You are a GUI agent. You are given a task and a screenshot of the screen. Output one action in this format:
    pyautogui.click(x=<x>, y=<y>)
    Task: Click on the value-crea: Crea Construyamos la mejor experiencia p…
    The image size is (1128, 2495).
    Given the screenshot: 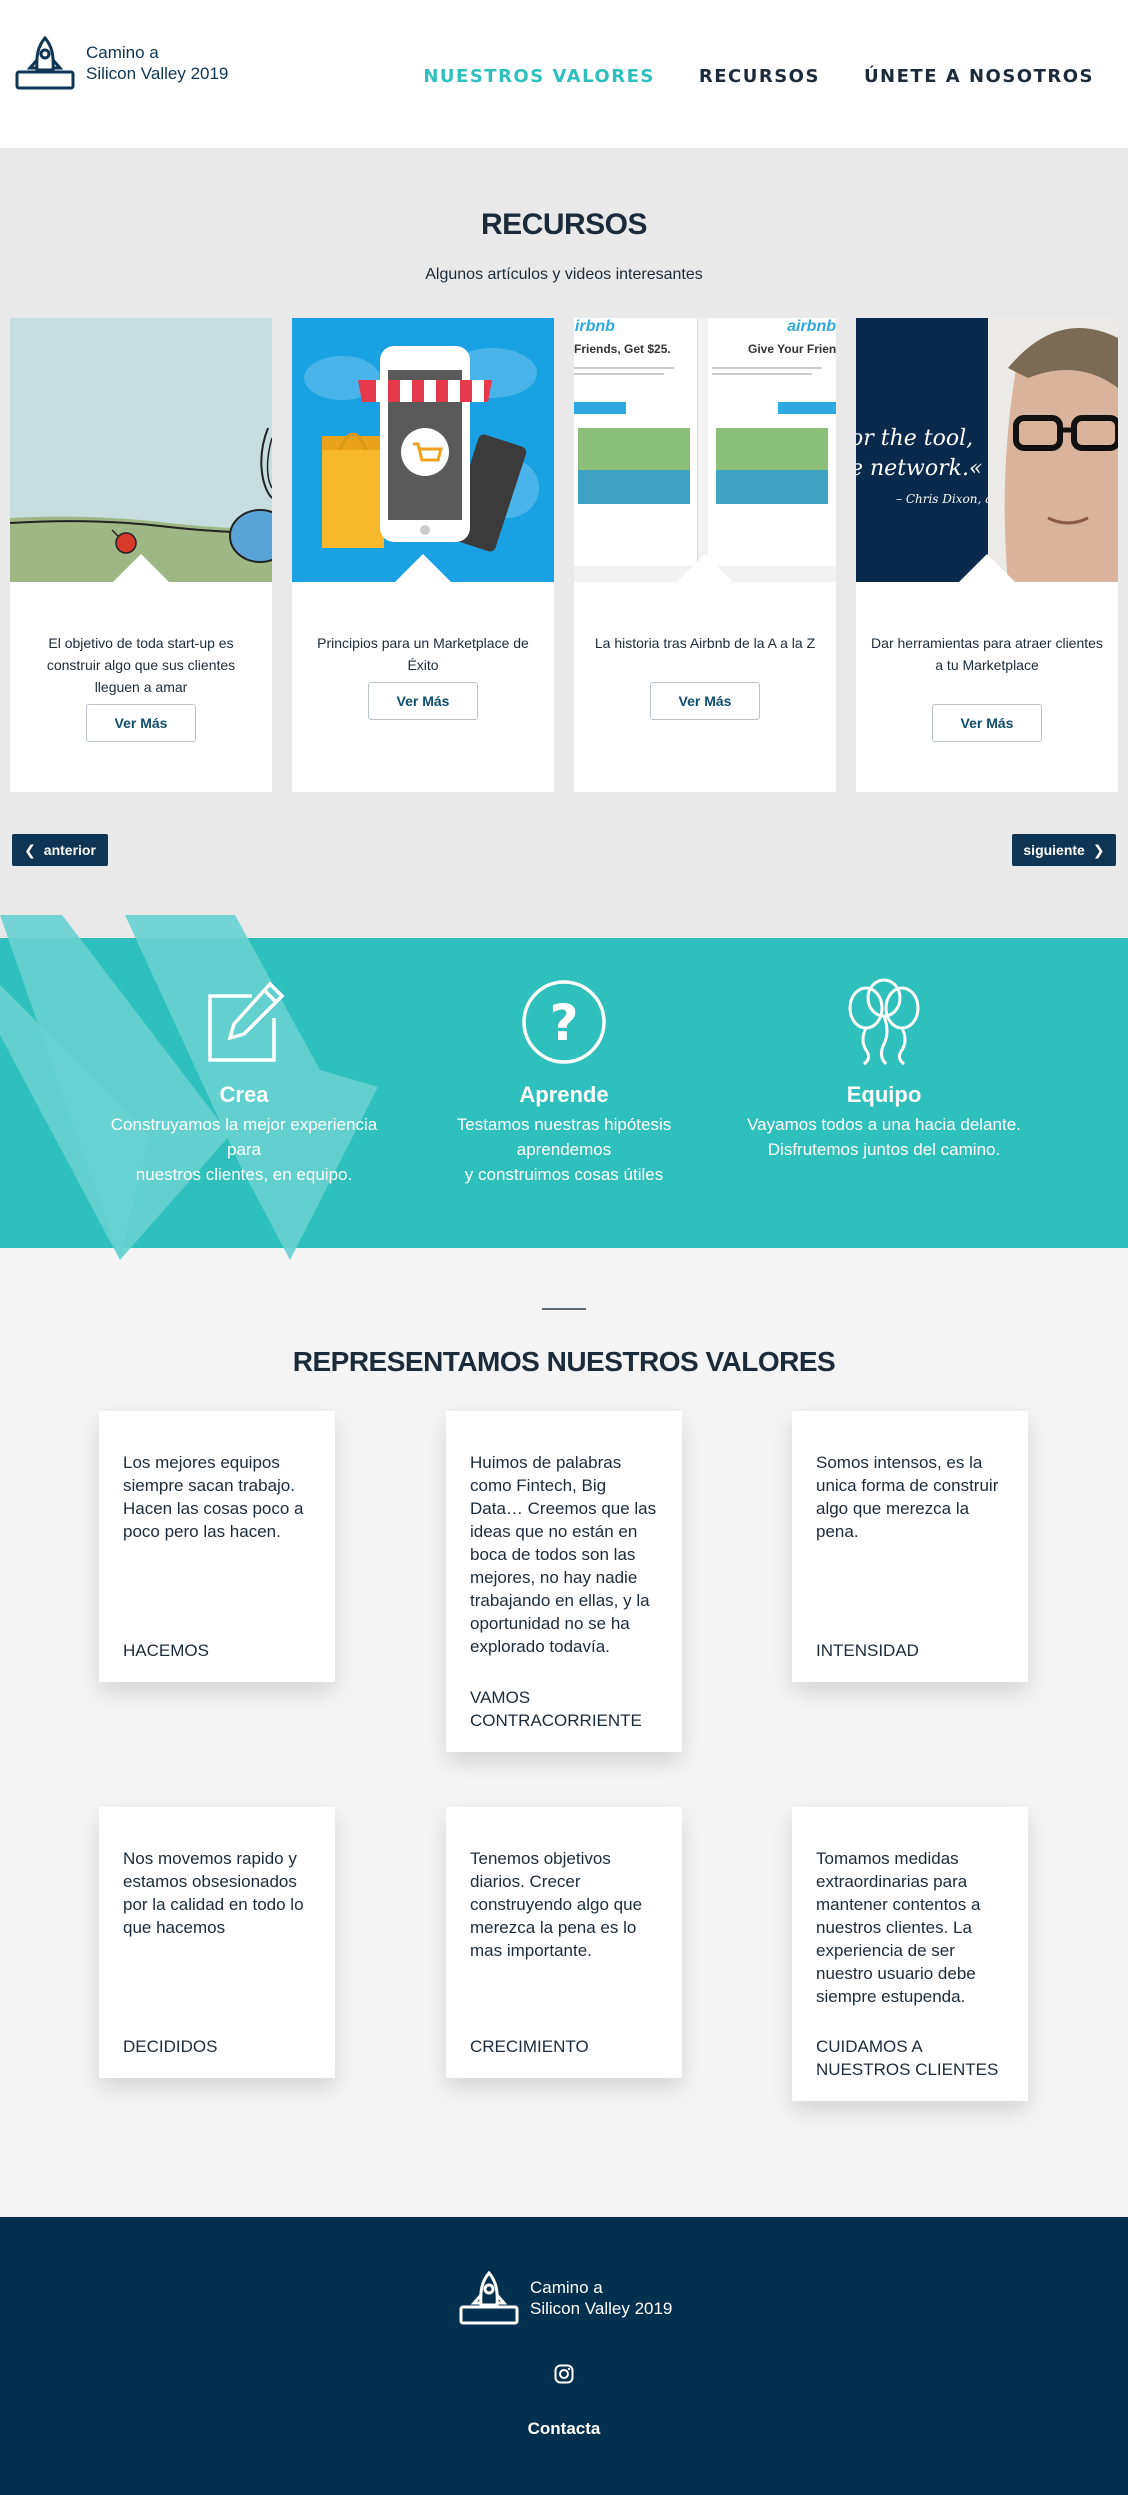 What is the action you would take?
    pyautogui.click(x=244, y=1082)
    